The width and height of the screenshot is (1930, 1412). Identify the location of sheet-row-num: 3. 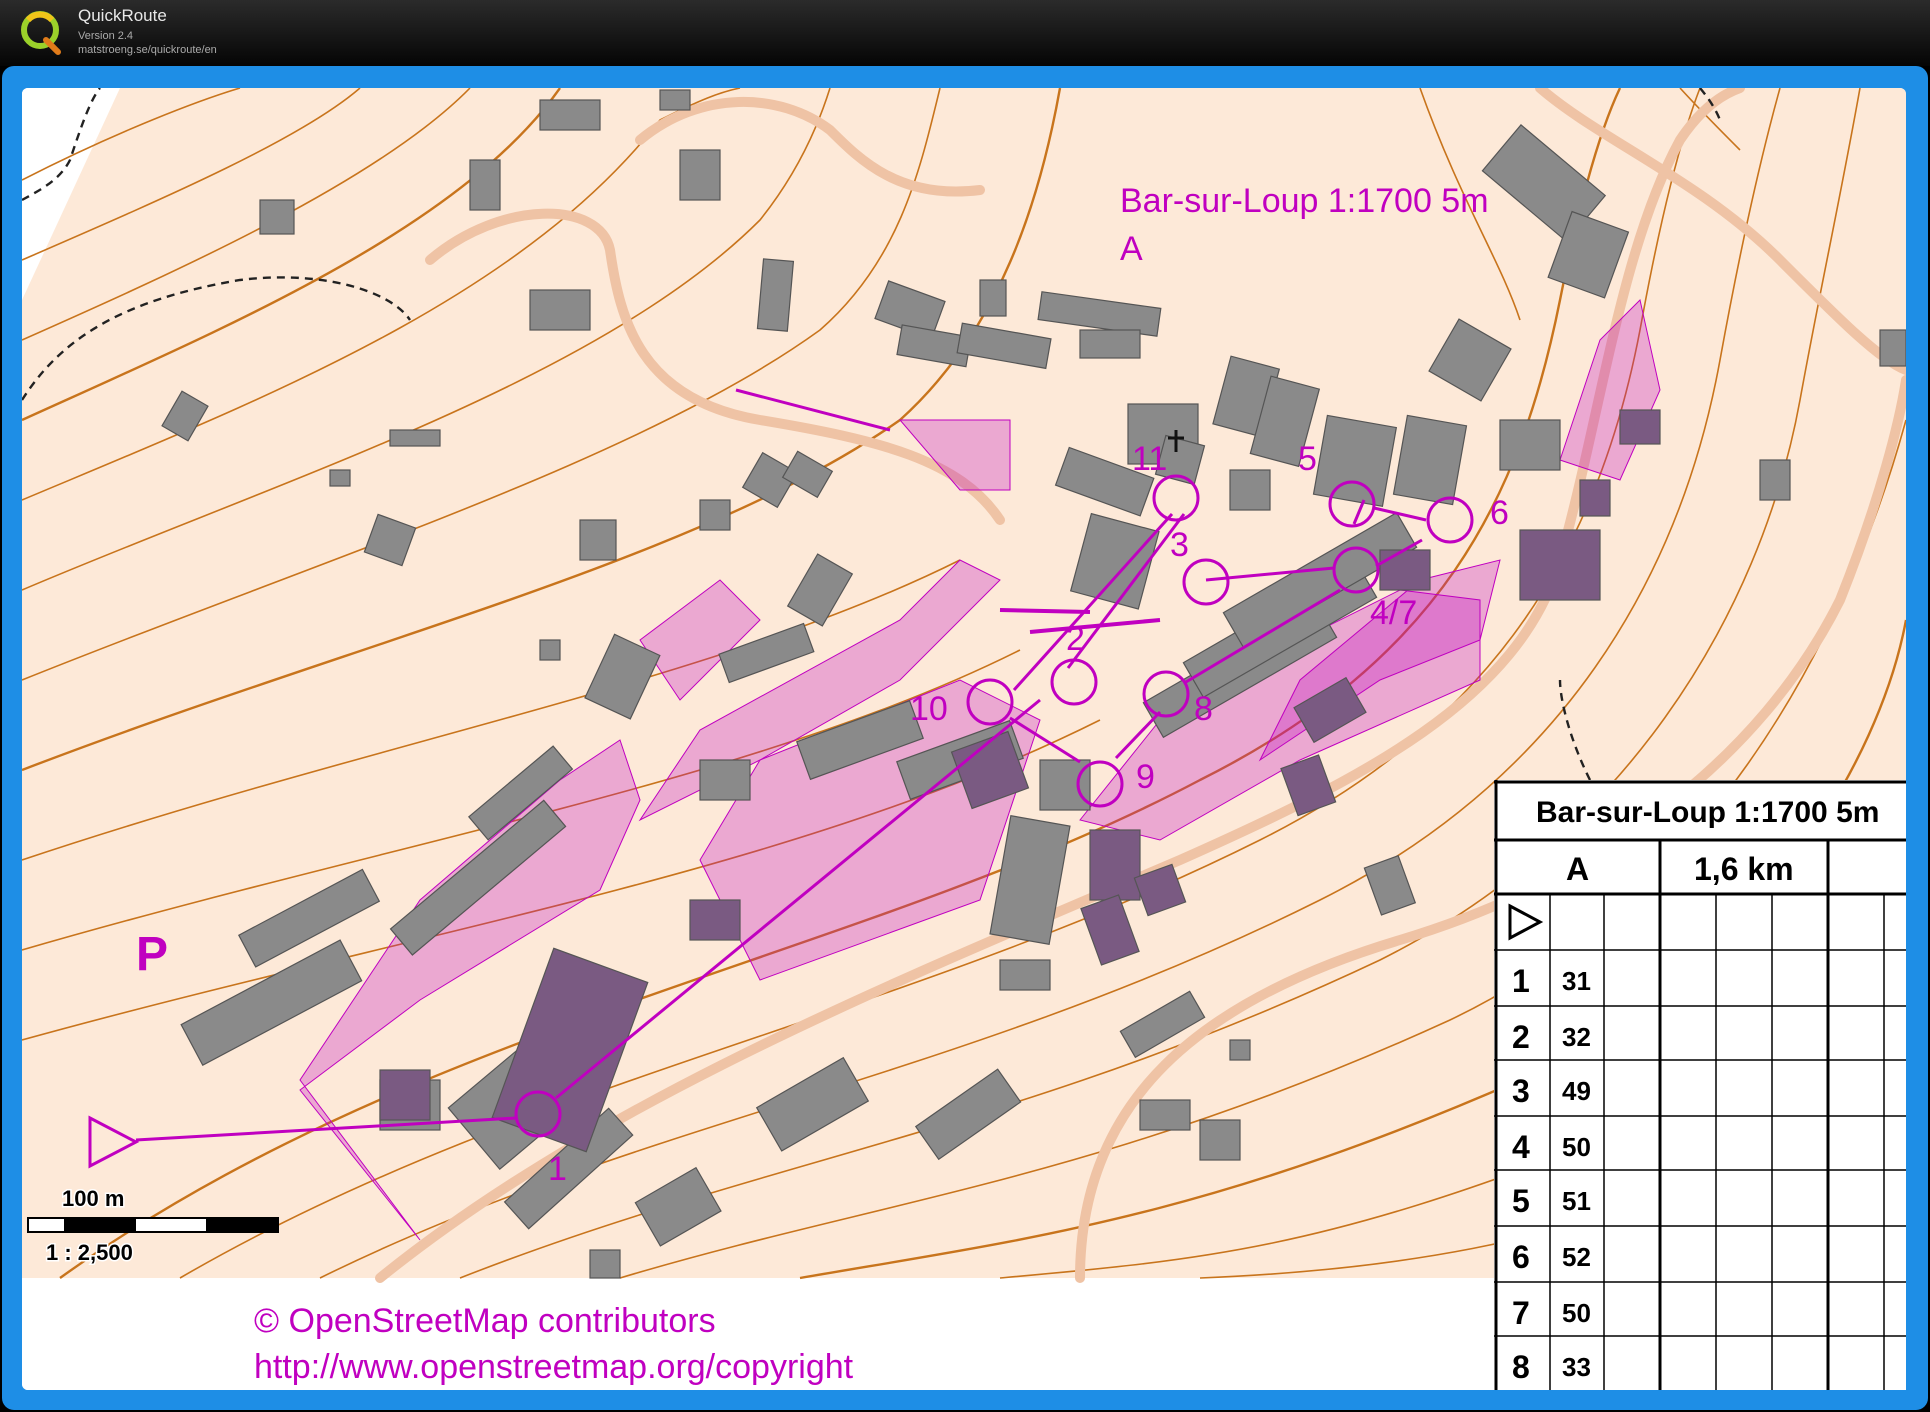
(1521, 1091).